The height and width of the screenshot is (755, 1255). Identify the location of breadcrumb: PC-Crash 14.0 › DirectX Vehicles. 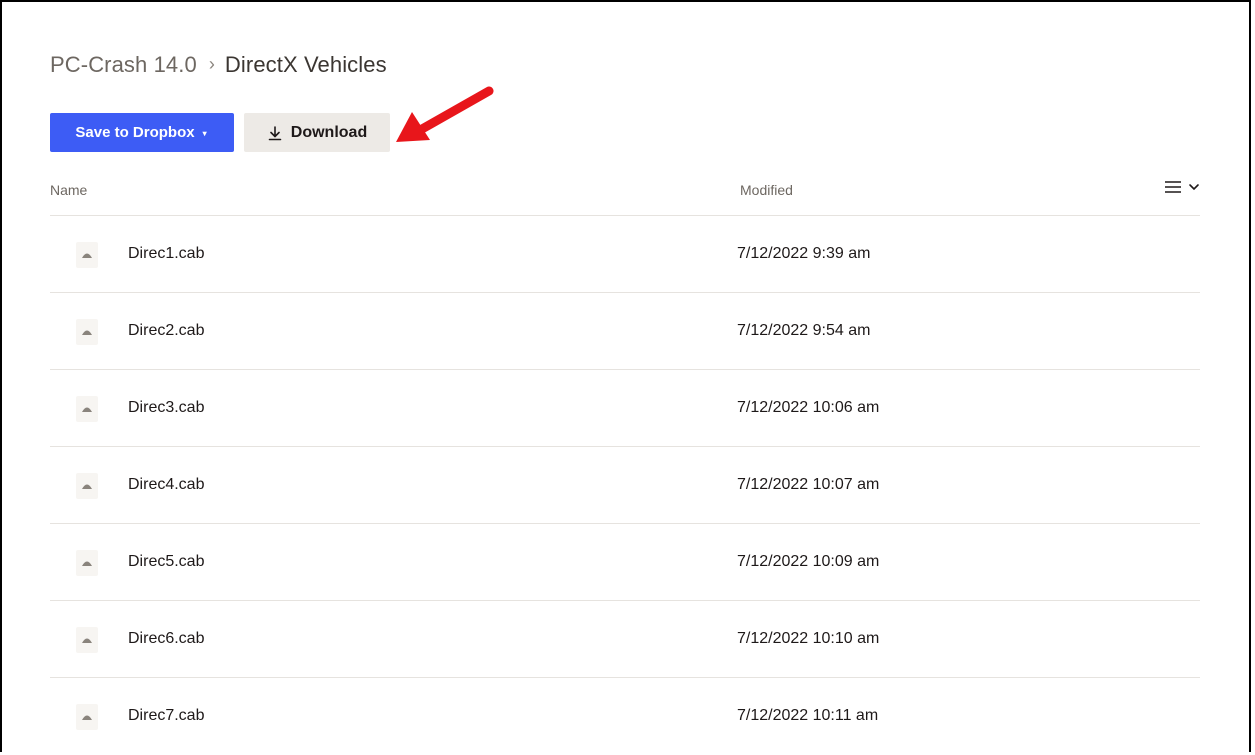
(218, 65).